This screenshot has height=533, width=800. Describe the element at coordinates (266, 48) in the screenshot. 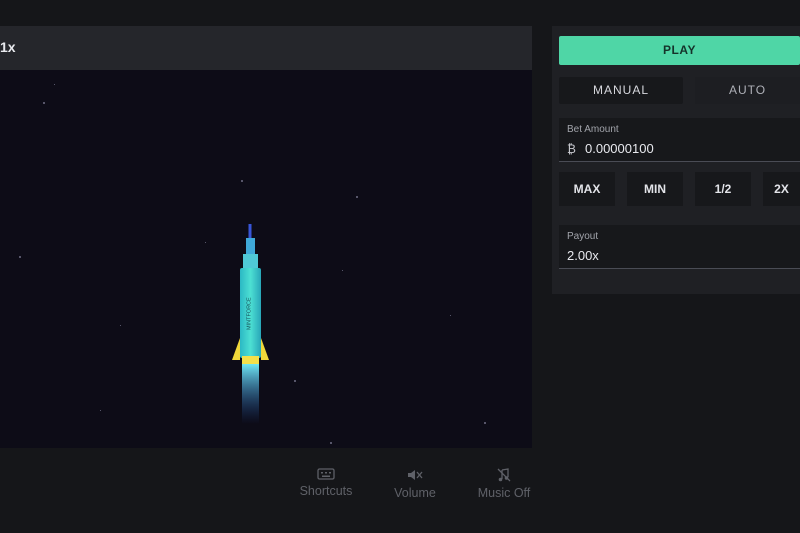

I see `game-header: 1x` at that location.